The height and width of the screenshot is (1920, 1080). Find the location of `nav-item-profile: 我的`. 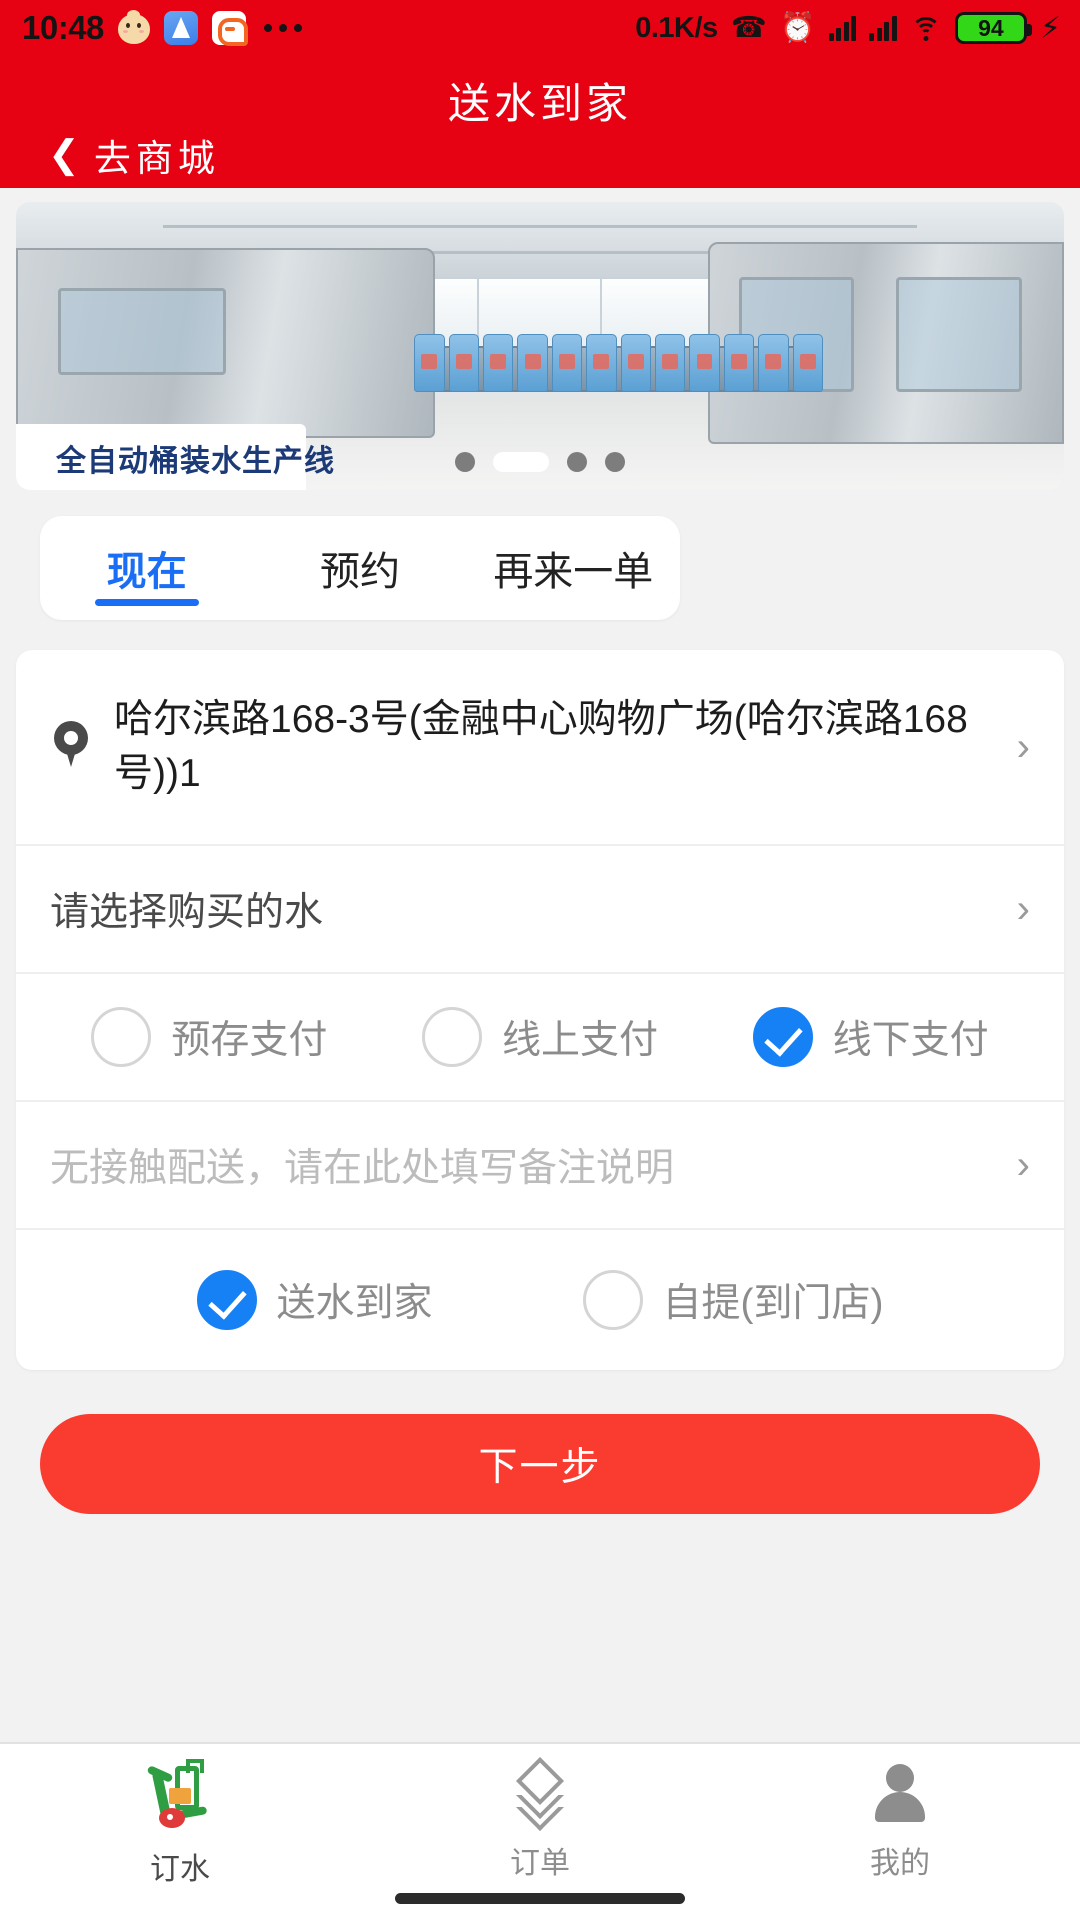

nav-item-profile: 我的 is located at coordinates (900, 1822).